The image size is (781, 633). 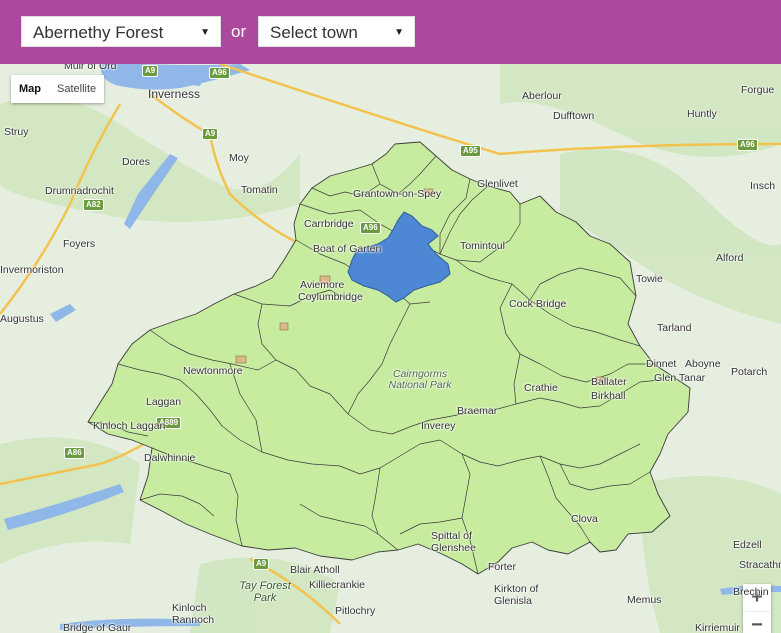 I want to click on road-label: A82, so click(x=93, y=205).